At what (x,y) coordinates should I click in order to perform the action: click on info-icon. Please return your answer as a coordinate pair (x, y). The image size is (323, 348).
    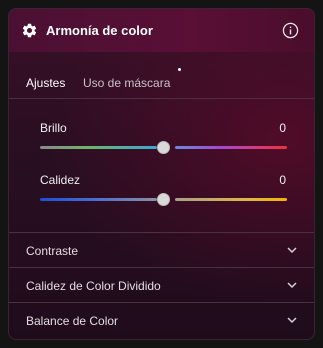
    Looking at the image, I should click on (290, 30).